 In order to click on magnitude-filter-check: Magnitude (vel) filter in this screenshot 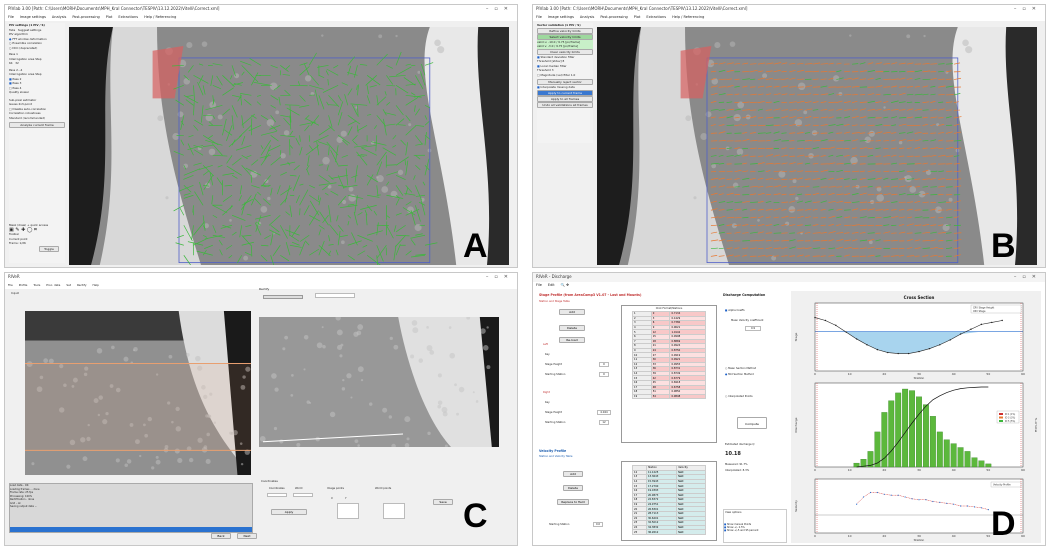, I will do `click(555, 75)`.